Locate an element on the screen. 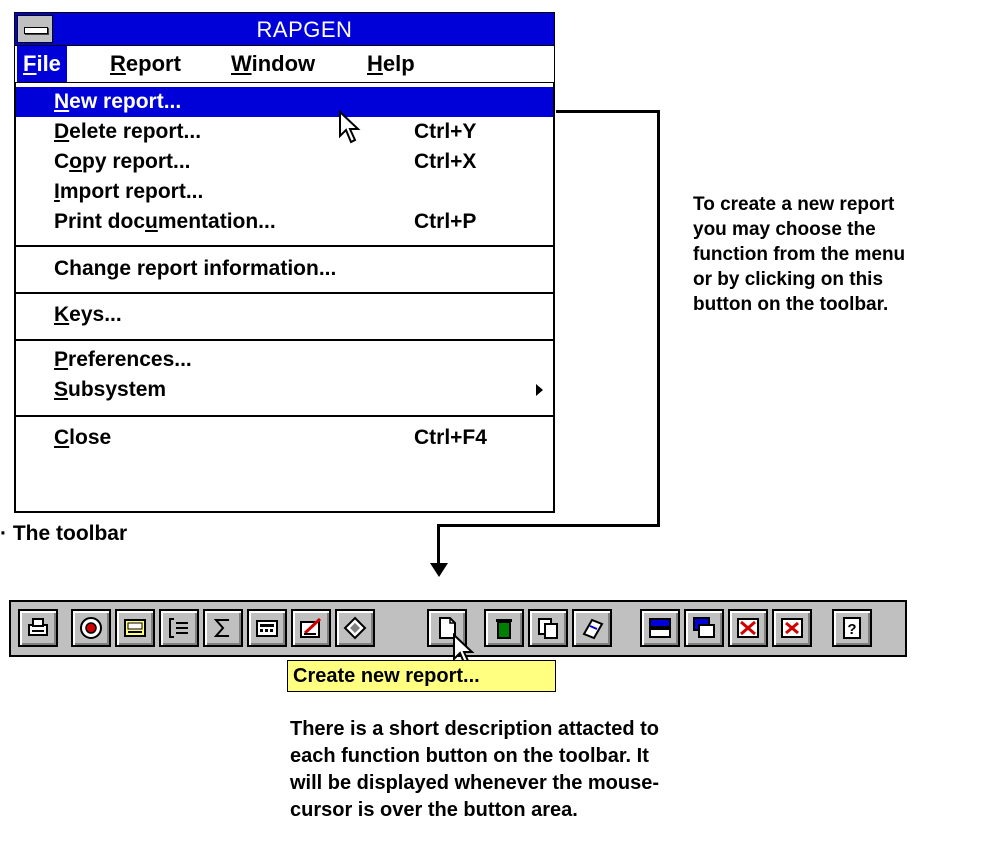 The width and height of the screenshot is (993, 843). copy-report-button is located at coordinates (548, 628).